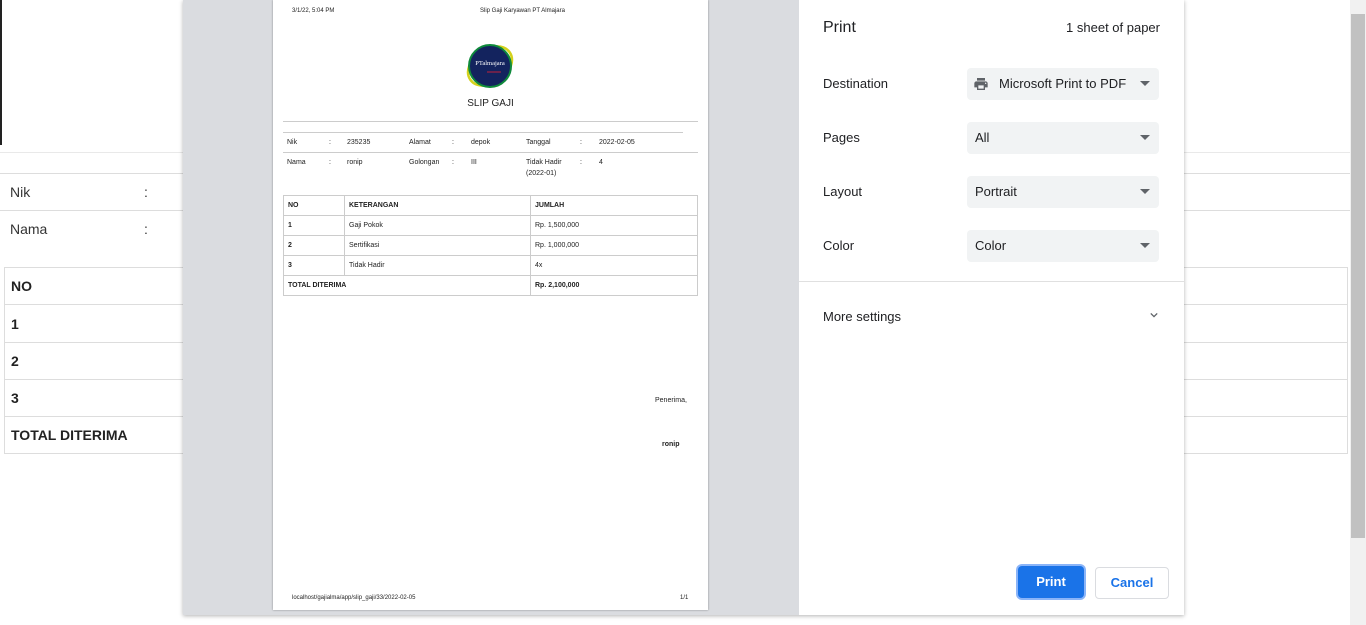 The width and height of the screenshot is (1366, 625). I want to click on footer-page: 1/1, so click(684, 598).